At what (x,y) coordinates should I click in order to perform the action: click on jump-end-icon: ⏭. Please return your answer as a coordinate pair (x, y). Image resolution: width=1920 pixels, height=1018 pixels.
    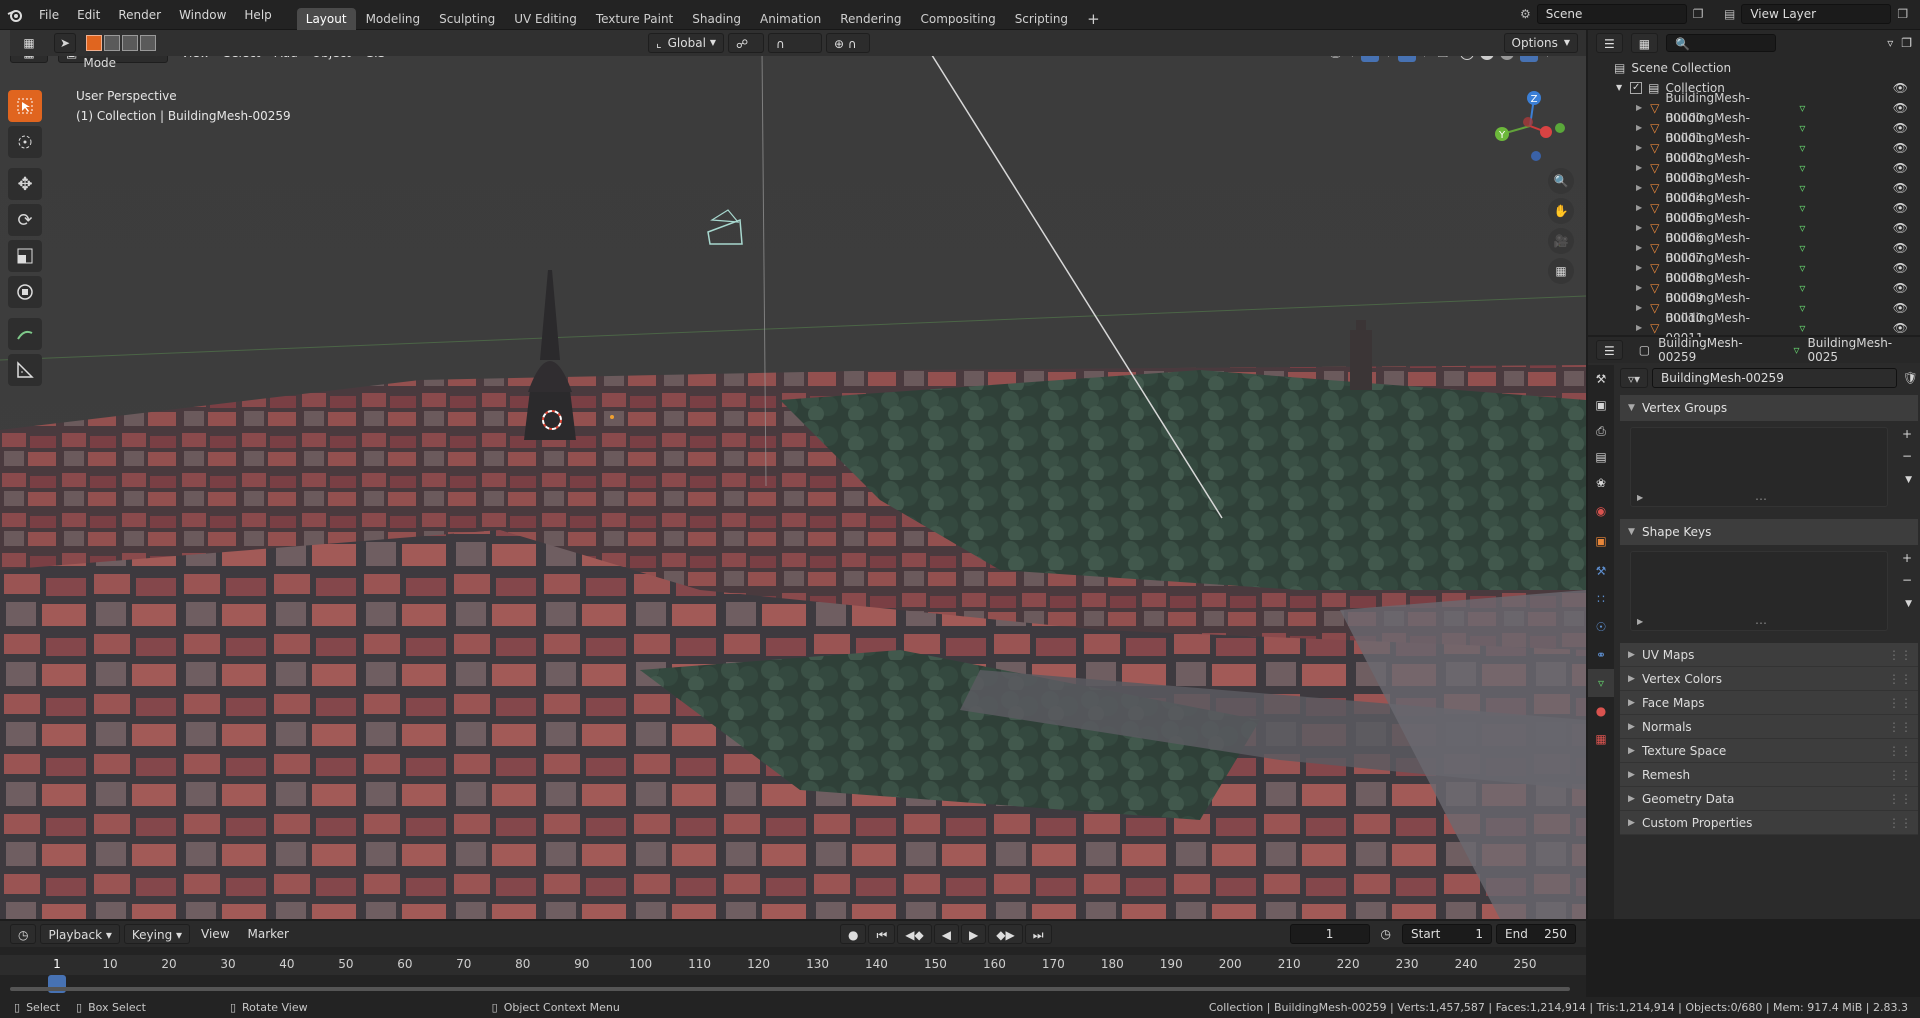
    Looking at the image, I should click on (1038, 934).